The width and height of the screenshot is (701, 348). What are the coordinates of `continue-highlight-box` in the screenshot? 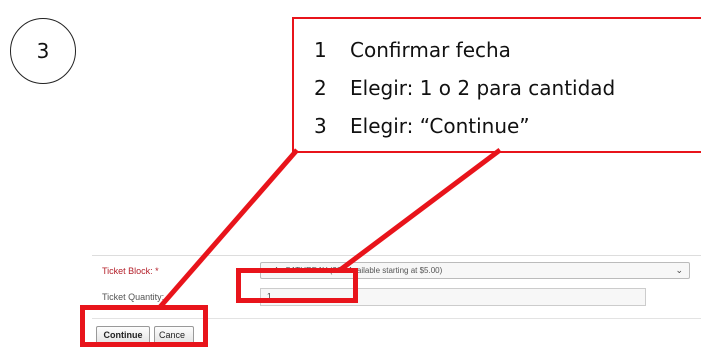 It's located at (144, 326).